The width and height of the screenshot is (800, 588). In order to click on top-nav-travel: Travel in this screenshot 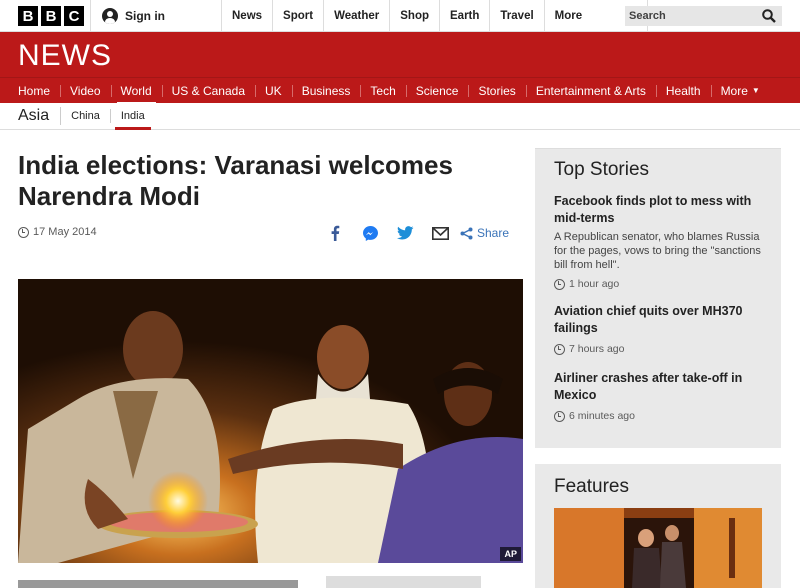, I will do `click(516, 16)`.